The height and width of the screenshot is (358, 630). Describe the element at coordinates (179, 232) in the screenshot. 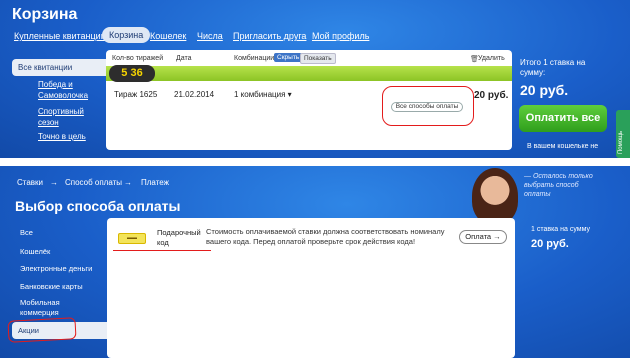

I see `method-name-line1: Подарочный` at that location.